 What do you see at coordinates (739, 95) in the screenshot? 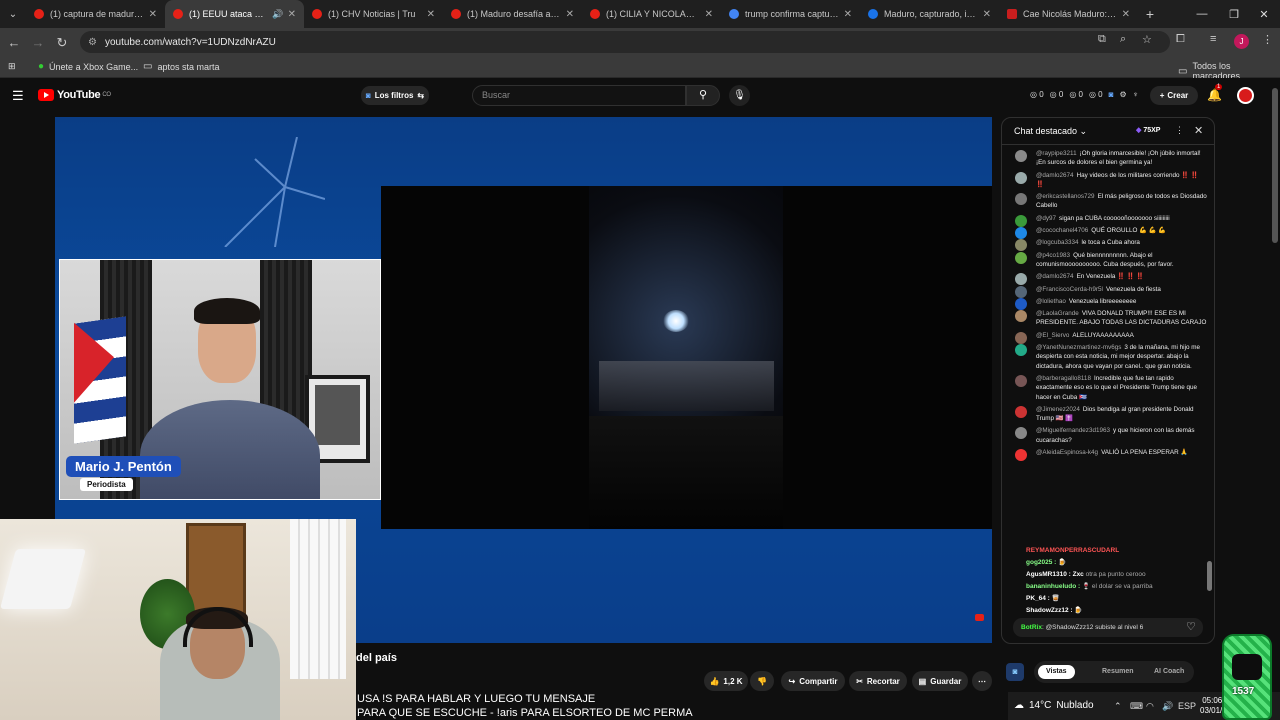
I see `microphone-icon: 🎙` at bounding box center [739, 95].